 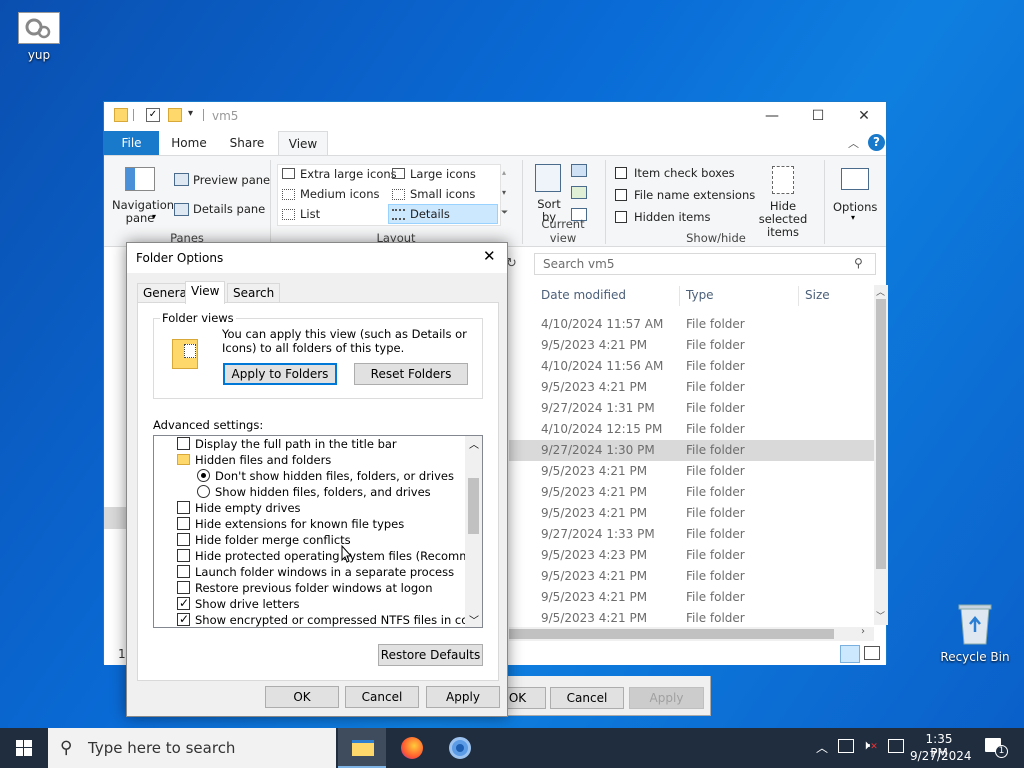 What do you see at coordinates (442, 194) in the screenshot?
I see `layout-small-icons: Small icons` at bounding box center [442, 194].